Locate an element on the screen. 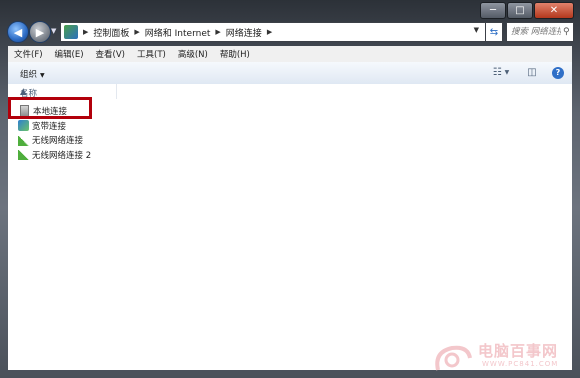 The width and height of the screenshot is (580, 378). list-item-label: 宽带连接 is located at coordinates (49, 126).